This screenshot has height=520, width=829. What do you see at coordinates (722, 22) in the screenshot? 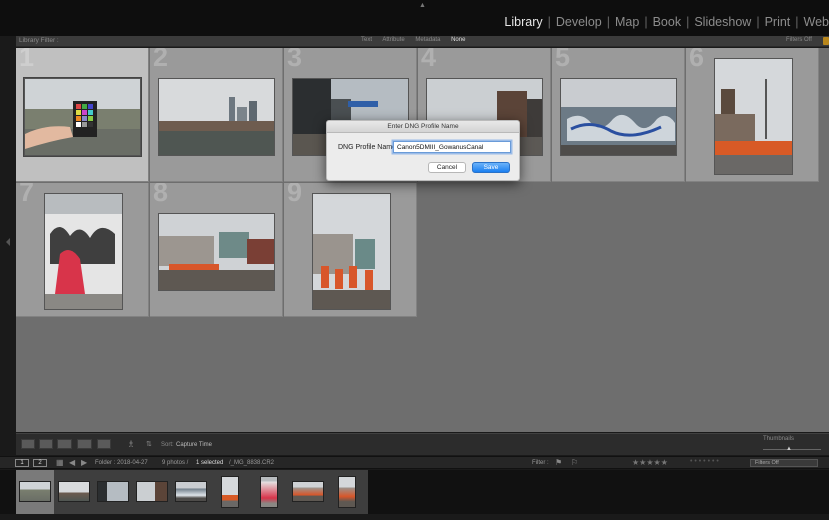
I see `module-slideshow: Slideshow` at bounding box center [722, 22].